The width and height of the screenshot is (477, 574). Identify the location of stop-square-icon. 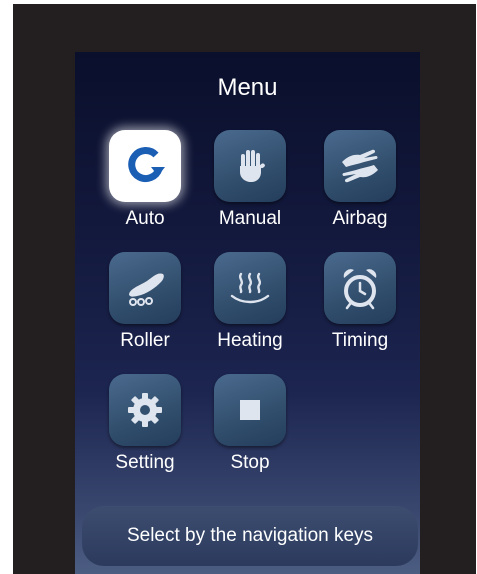
(250, 410).